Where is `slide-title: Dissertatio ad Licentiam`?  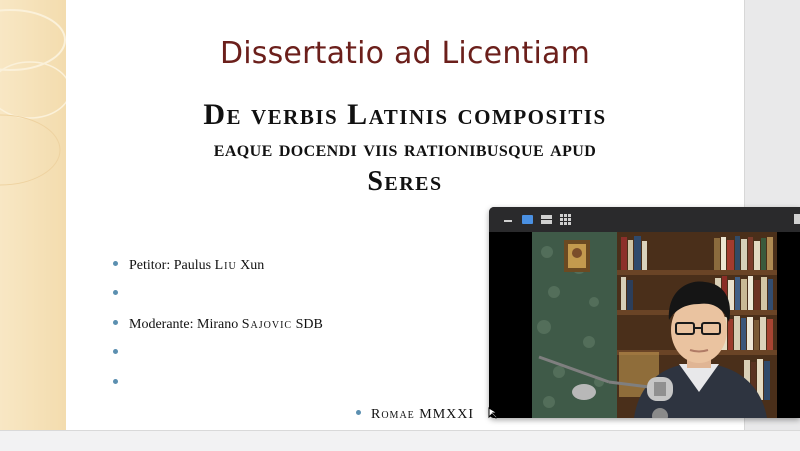
slide-title: Dissertatio ad Licentiam is located at coordinates (405, 53).